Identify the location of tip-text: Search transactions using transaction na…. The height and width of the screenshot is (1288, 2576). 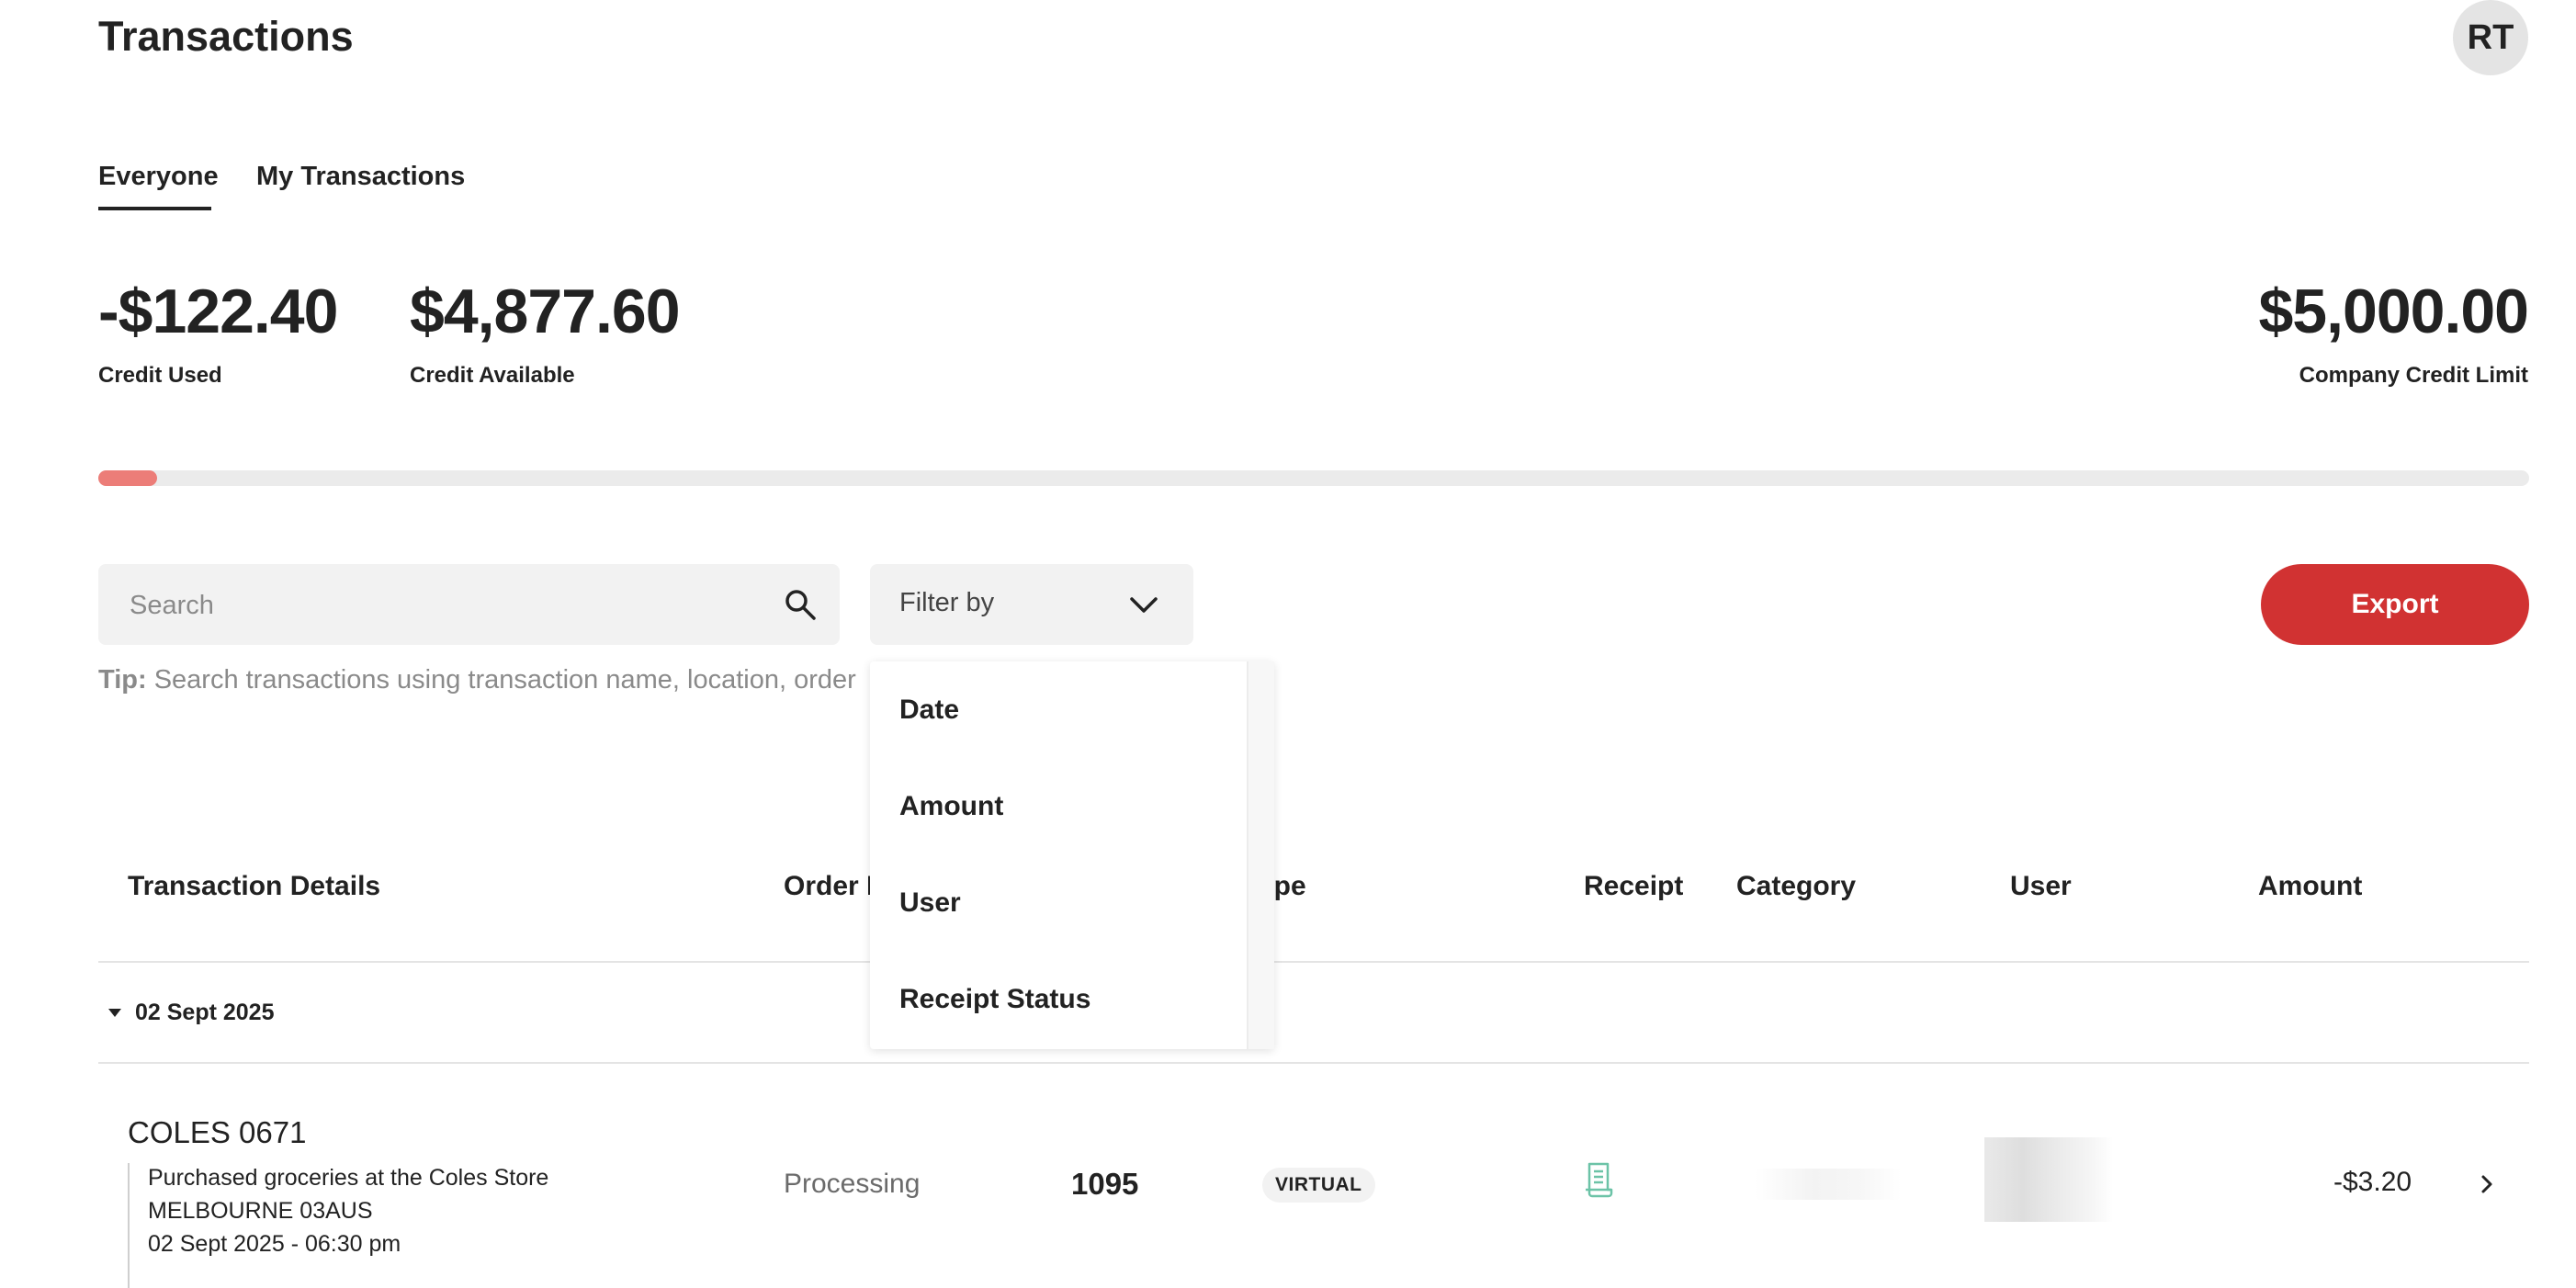
(504, 680).